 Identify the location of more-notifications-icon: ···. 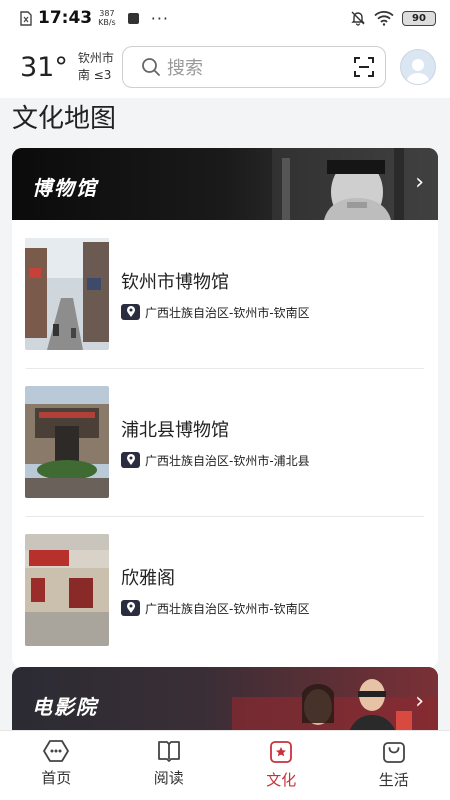
(159, 18).